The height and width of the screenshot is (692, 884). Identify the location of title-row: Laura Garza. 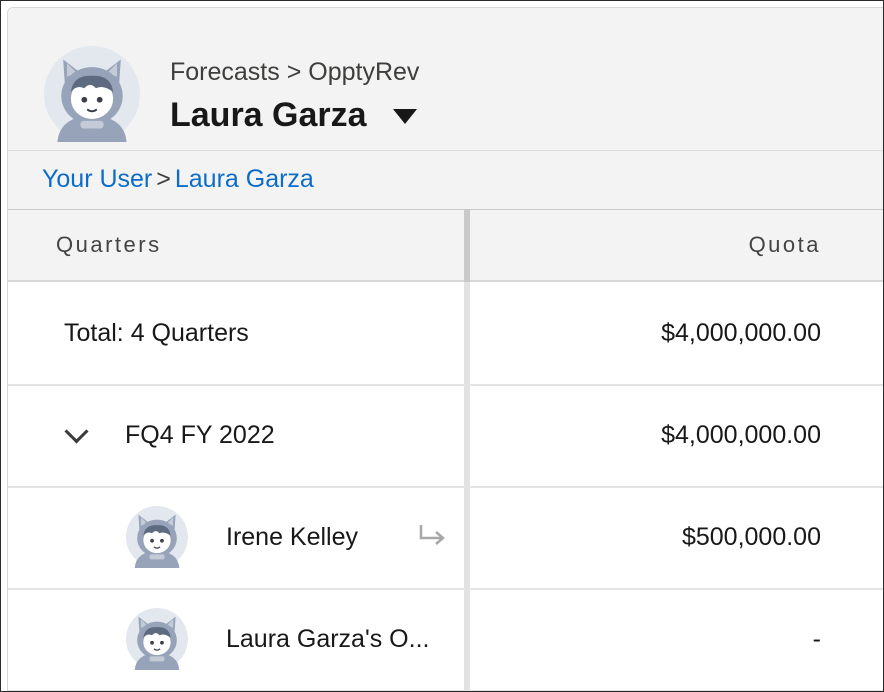
(293, 115).